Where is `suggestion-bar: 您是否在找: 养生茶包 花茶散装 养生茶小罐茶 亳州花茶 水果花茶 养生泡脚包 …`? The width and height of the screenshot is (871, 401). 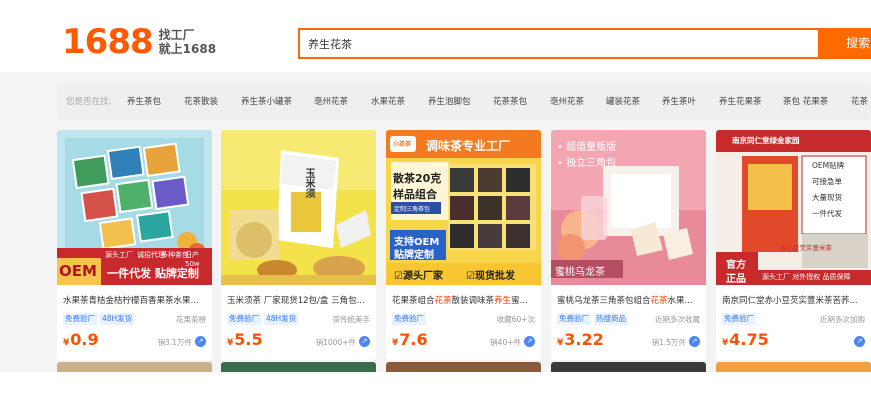 suggestion-bar: 您是否在找: 养生茶包 花茶散装 养生茶小罐茶 亳州花茶 水果花茶 养生泡脚包 … is located at coordinates (464, 102).